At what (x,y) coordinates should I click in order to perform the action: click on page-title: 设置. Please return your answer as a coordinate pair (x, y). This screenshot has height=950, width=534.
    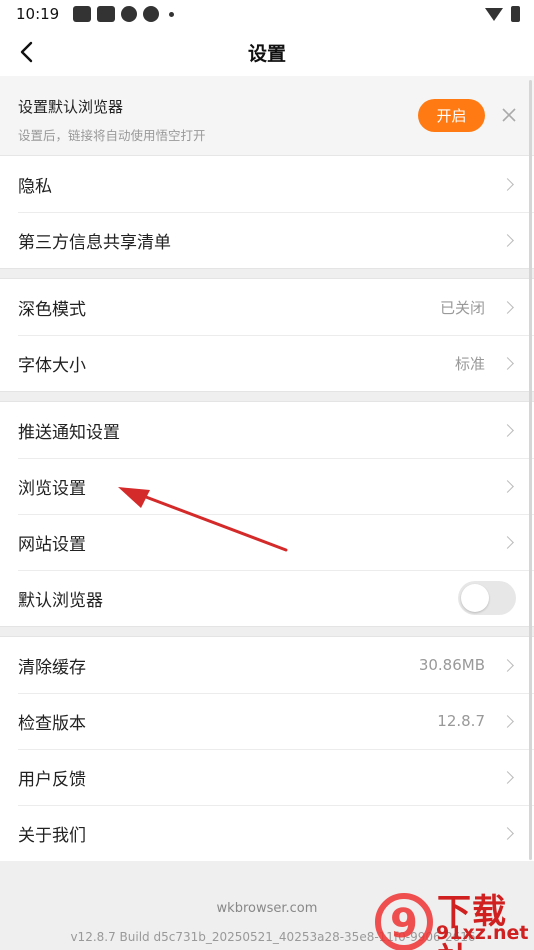
    Looking at the image, I should click on (266, 53).